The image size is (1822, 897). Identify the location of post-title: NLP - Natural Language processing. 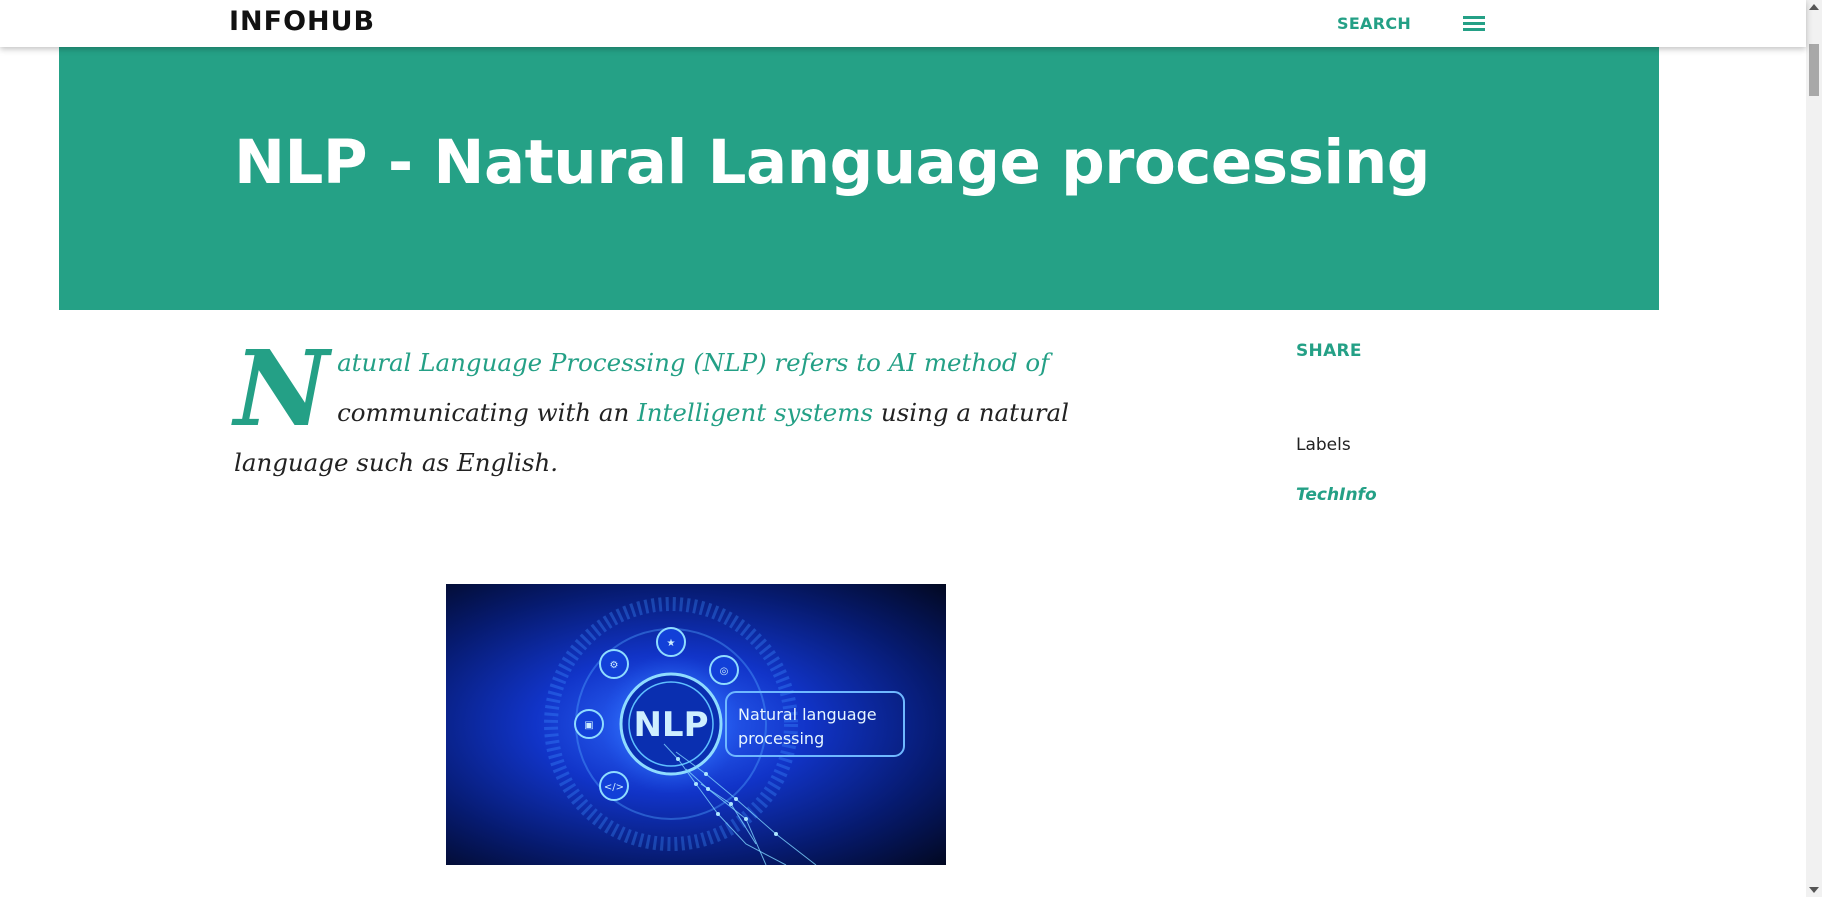
(832, 162).